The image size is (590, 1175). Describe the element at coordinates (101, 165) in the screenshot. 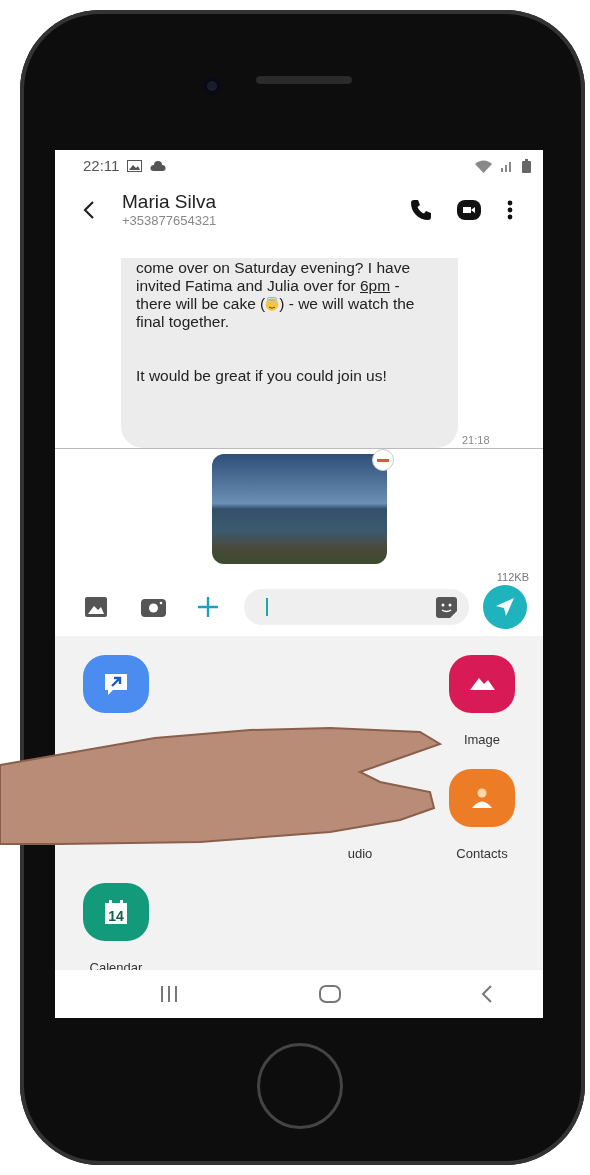

I see `status-time: 22:11` at that location.